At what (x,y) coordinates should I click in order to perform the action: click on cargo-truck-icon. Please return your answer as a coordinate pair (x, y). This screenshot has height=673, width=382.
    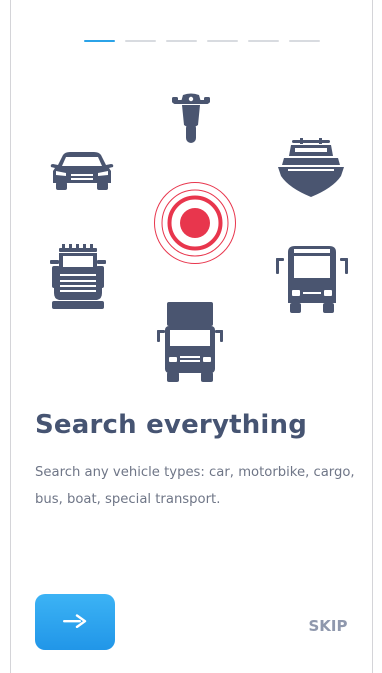
    Looking at the image, I should click on (190, 342).